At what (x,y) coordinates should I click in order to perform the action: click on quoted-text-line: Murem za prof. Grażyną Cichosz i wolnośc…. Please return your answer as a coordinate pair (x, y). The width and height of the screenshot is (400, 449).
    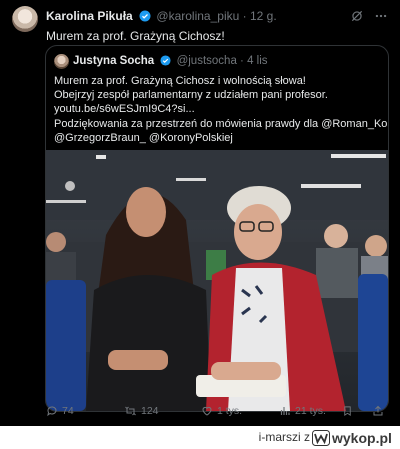
    Looking at the image, I should click on (180, 81).